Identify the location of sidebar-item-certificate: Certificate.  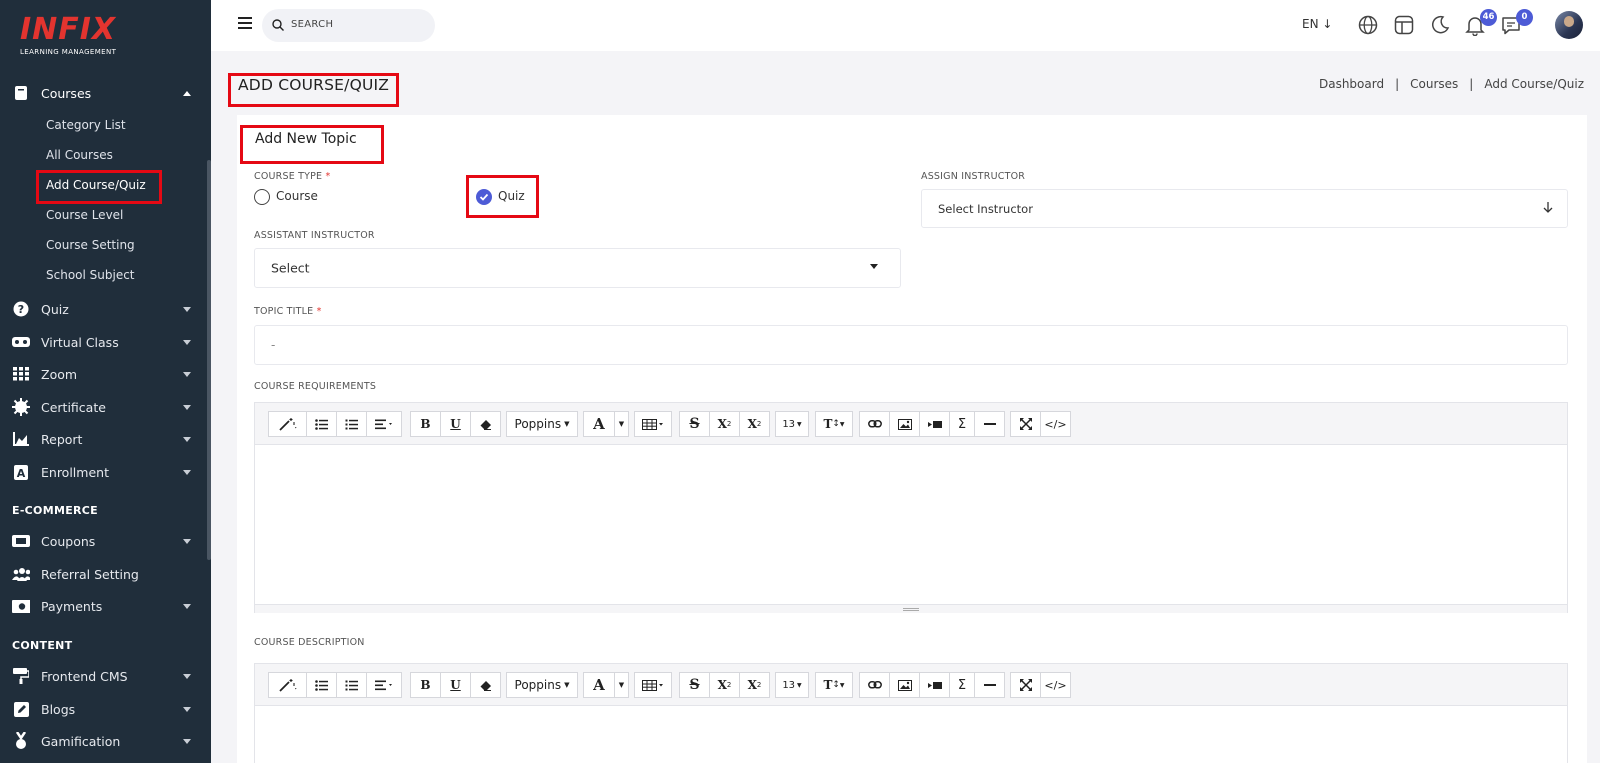
(103, 407).